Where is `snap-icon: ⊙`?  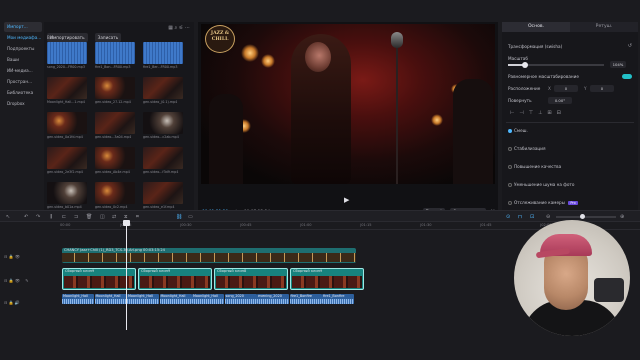
snap-icon: ⊙ is located at coordinates (508, 217).